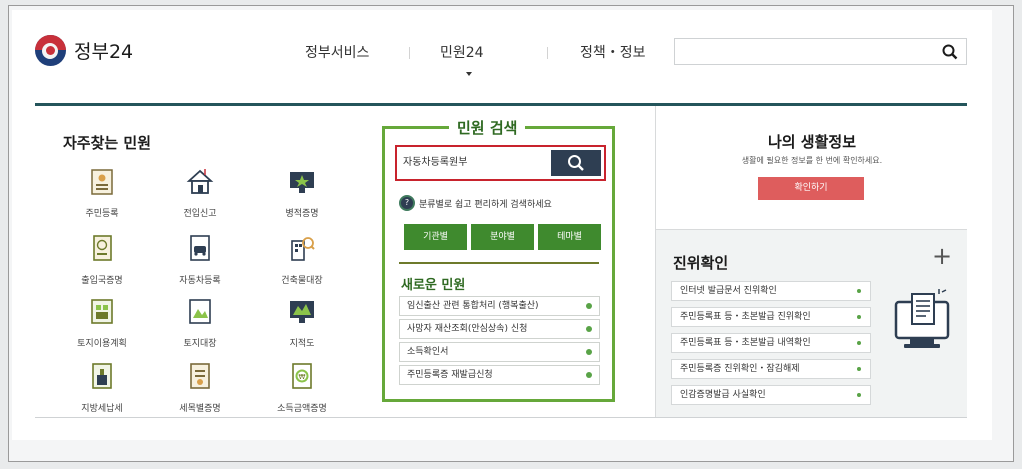 Image resolution: width=1022 pixels, height=469 pixels. Describe the element at coordinates (942, 256) in the screenshot. I see `plus-icon: +` at that location.